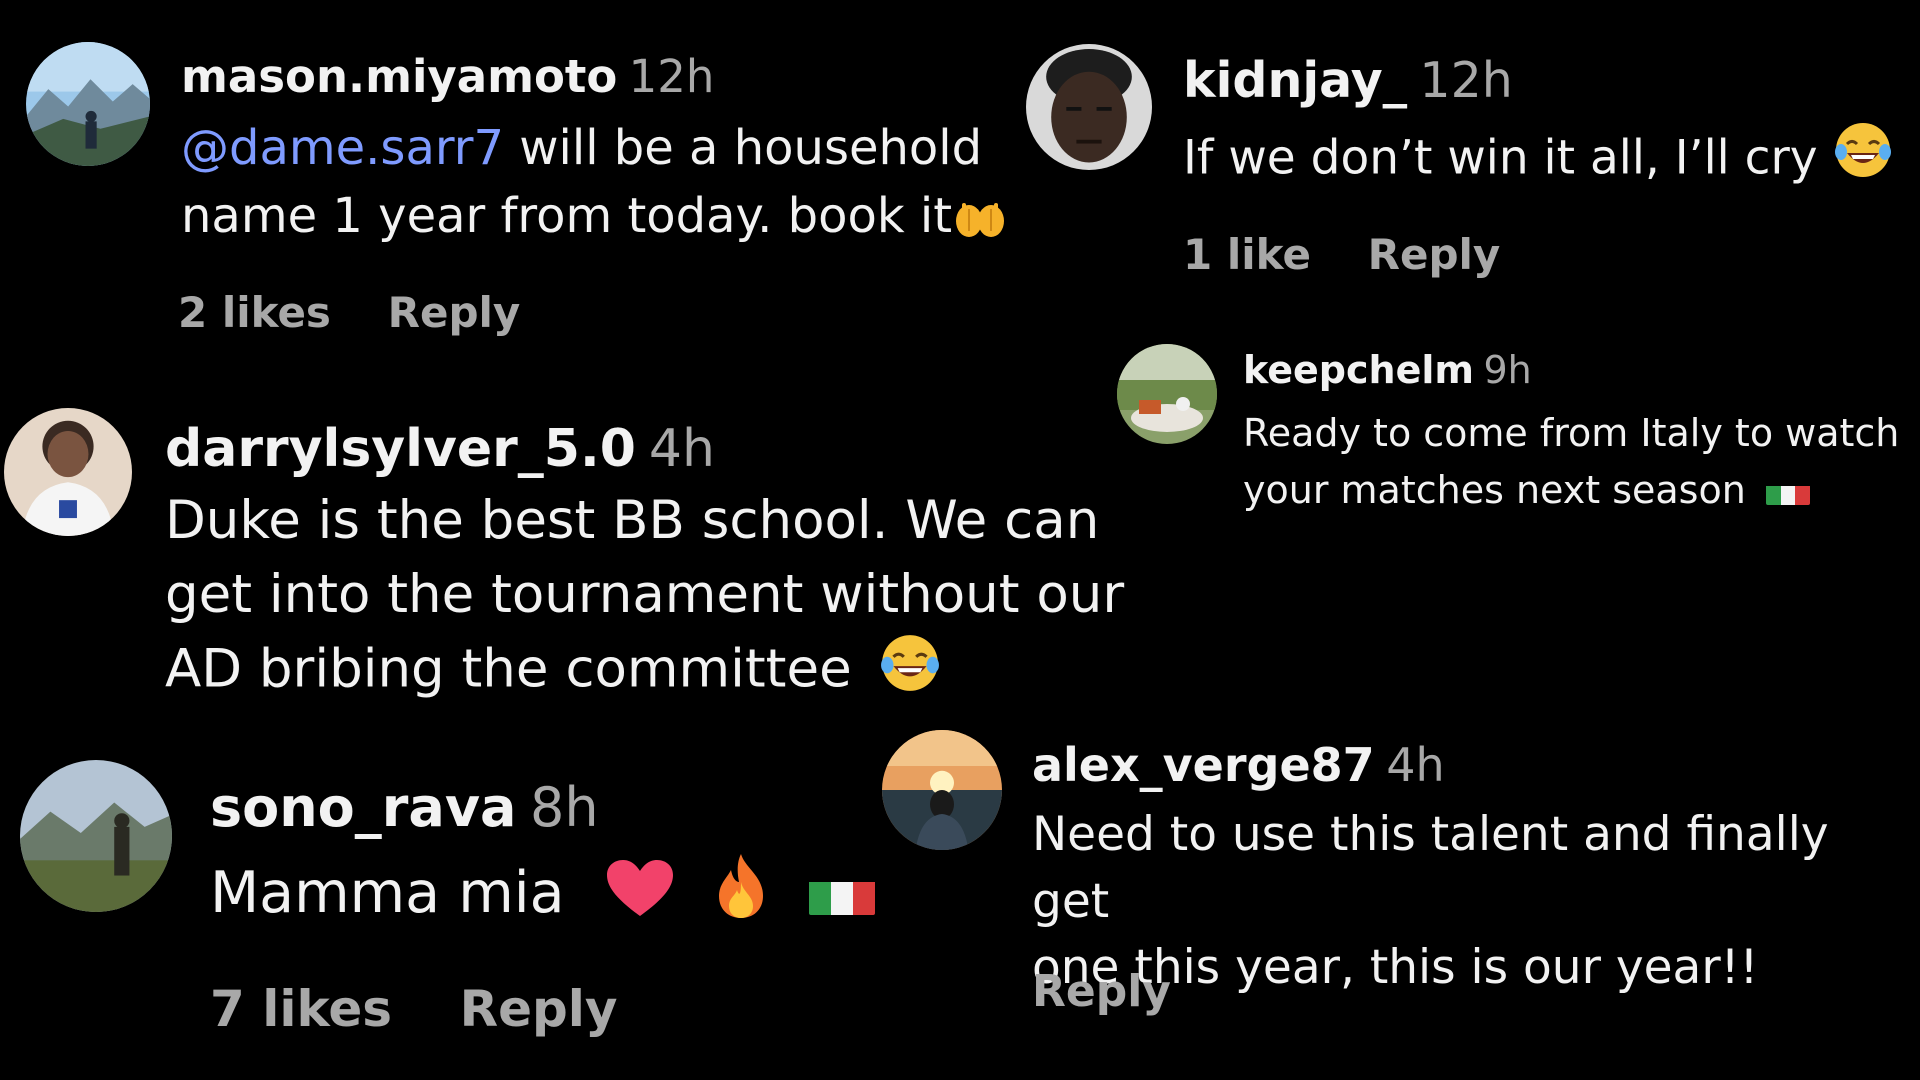 The image size is (1920, 1080). Describe the element at coordinates (640, 889) in the screenshot. I see `red-heart-icon` at that location.